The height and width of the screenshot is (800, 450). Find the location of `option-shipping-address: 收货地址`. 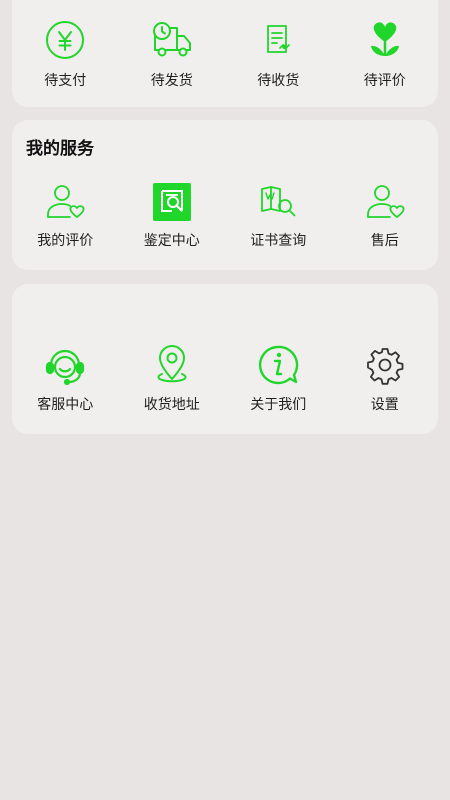

option-shipping-address: 收货地址 is located at coordinates (172, 378).